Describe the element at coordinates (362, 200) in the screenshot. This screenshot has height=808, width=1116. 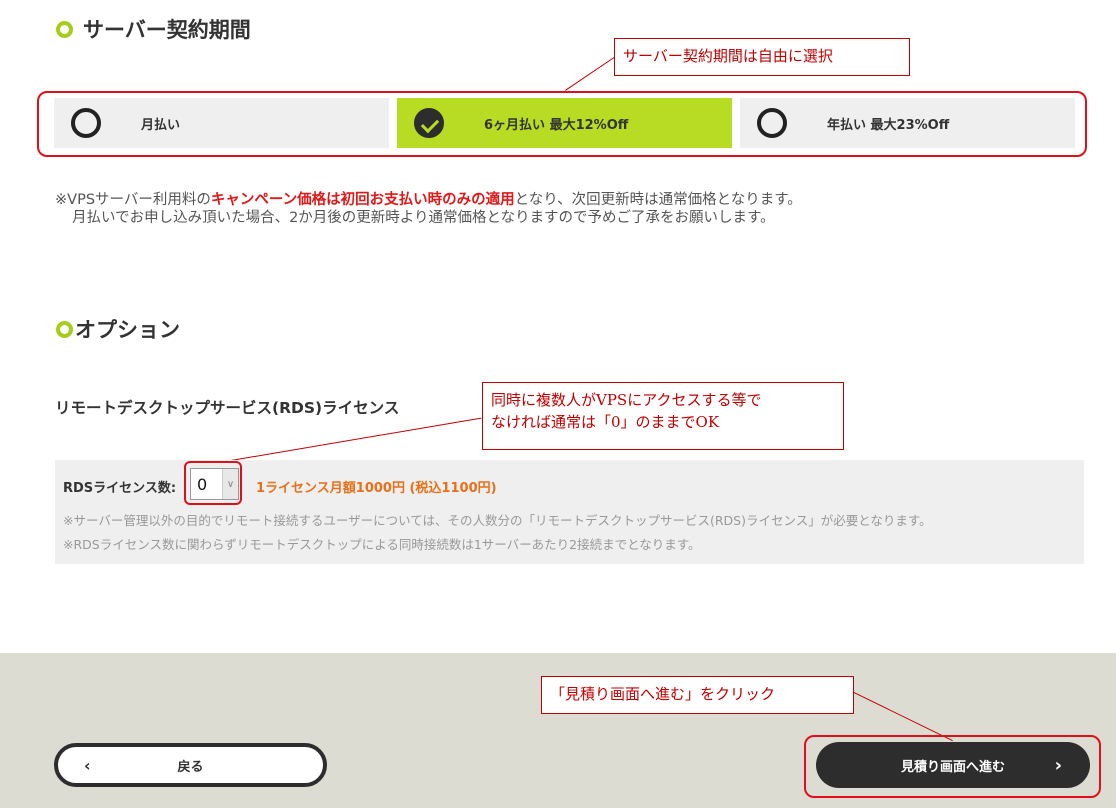
I see `pricing-note-highlight: キャンペーン価格は初回お支払い時のみの適用` at that location.